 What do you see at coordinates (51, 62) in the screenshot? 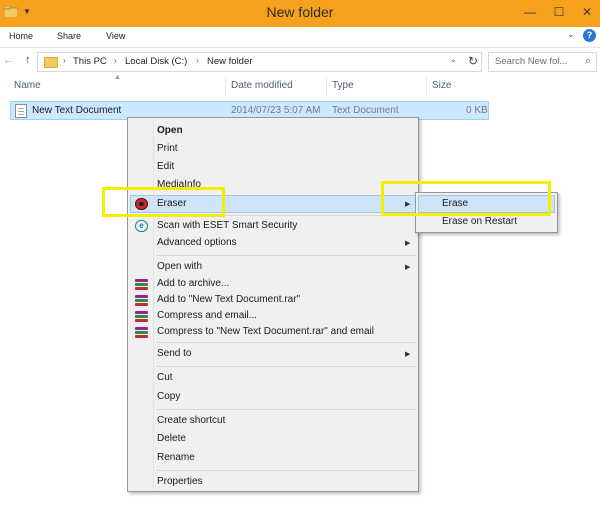
I see `folder-icon` at bounding box center [51, 62].